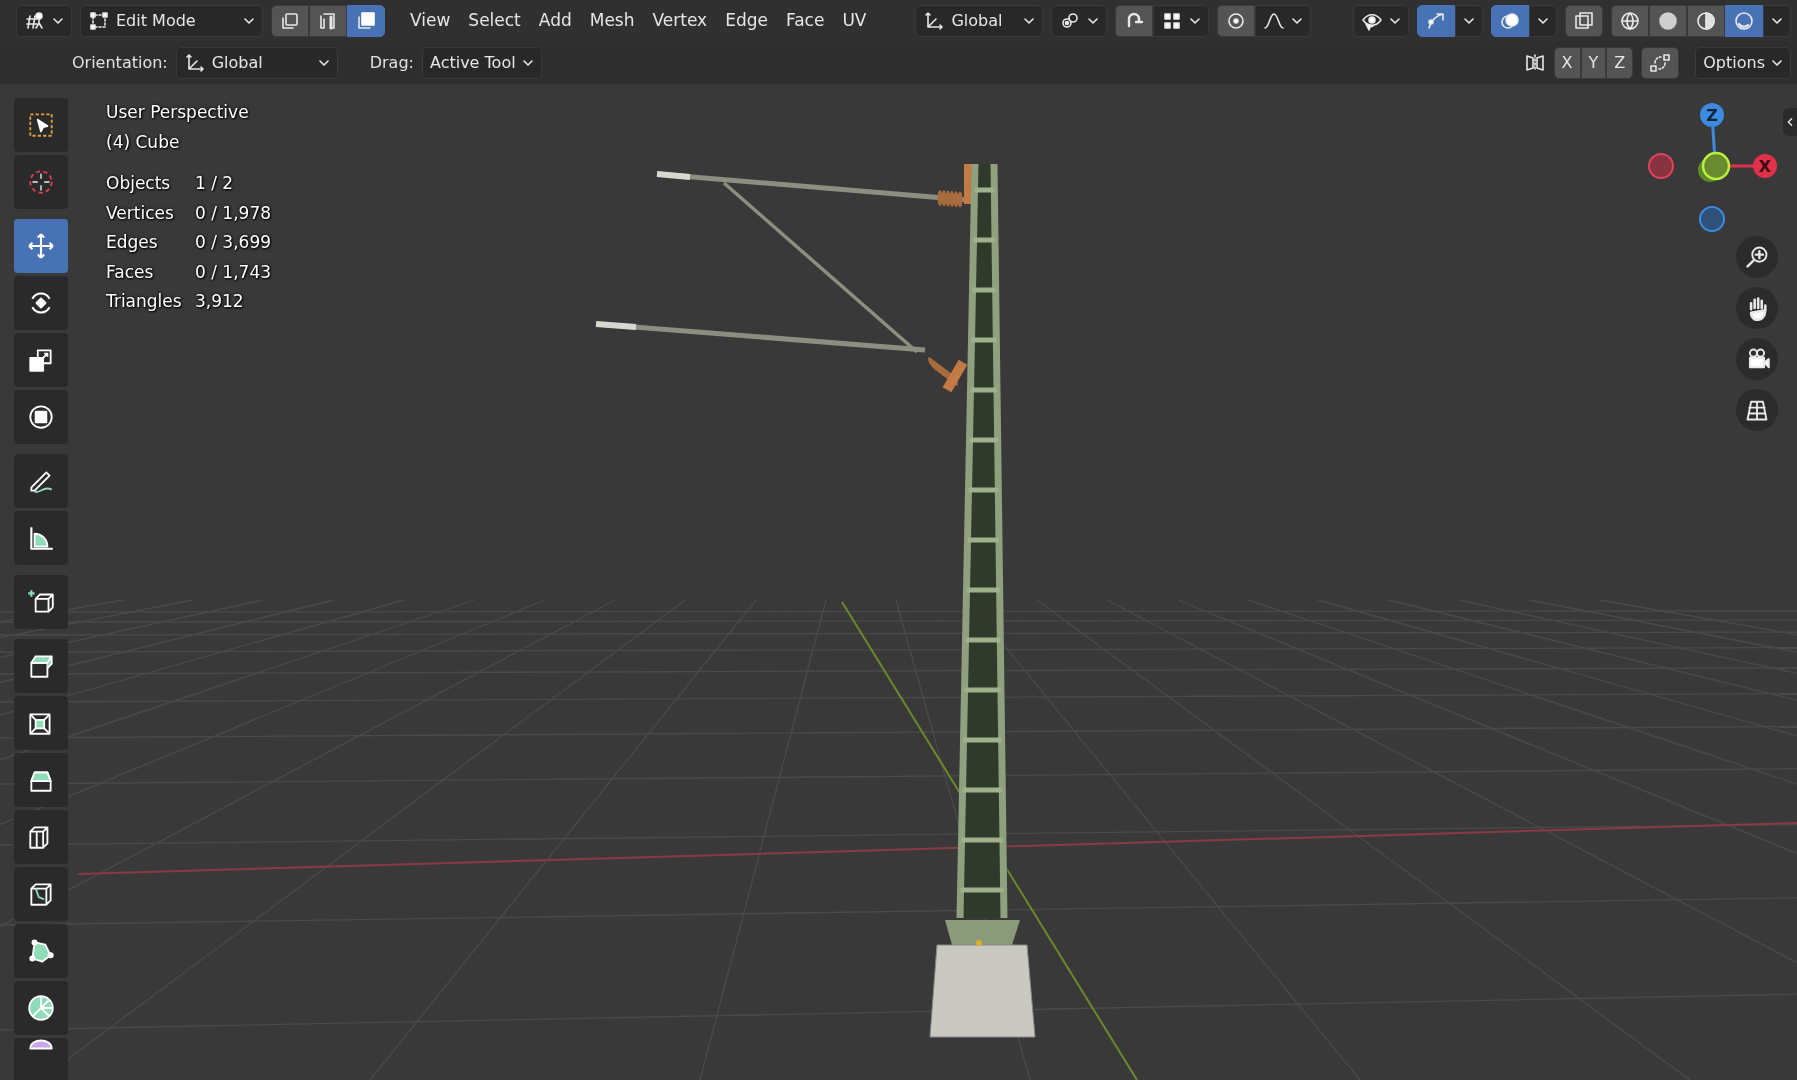 This screenshot has width=1797, height=1080. Describe the element at coordinates (41, 1044) in the screenshot. I see `dome-icon` at that location.